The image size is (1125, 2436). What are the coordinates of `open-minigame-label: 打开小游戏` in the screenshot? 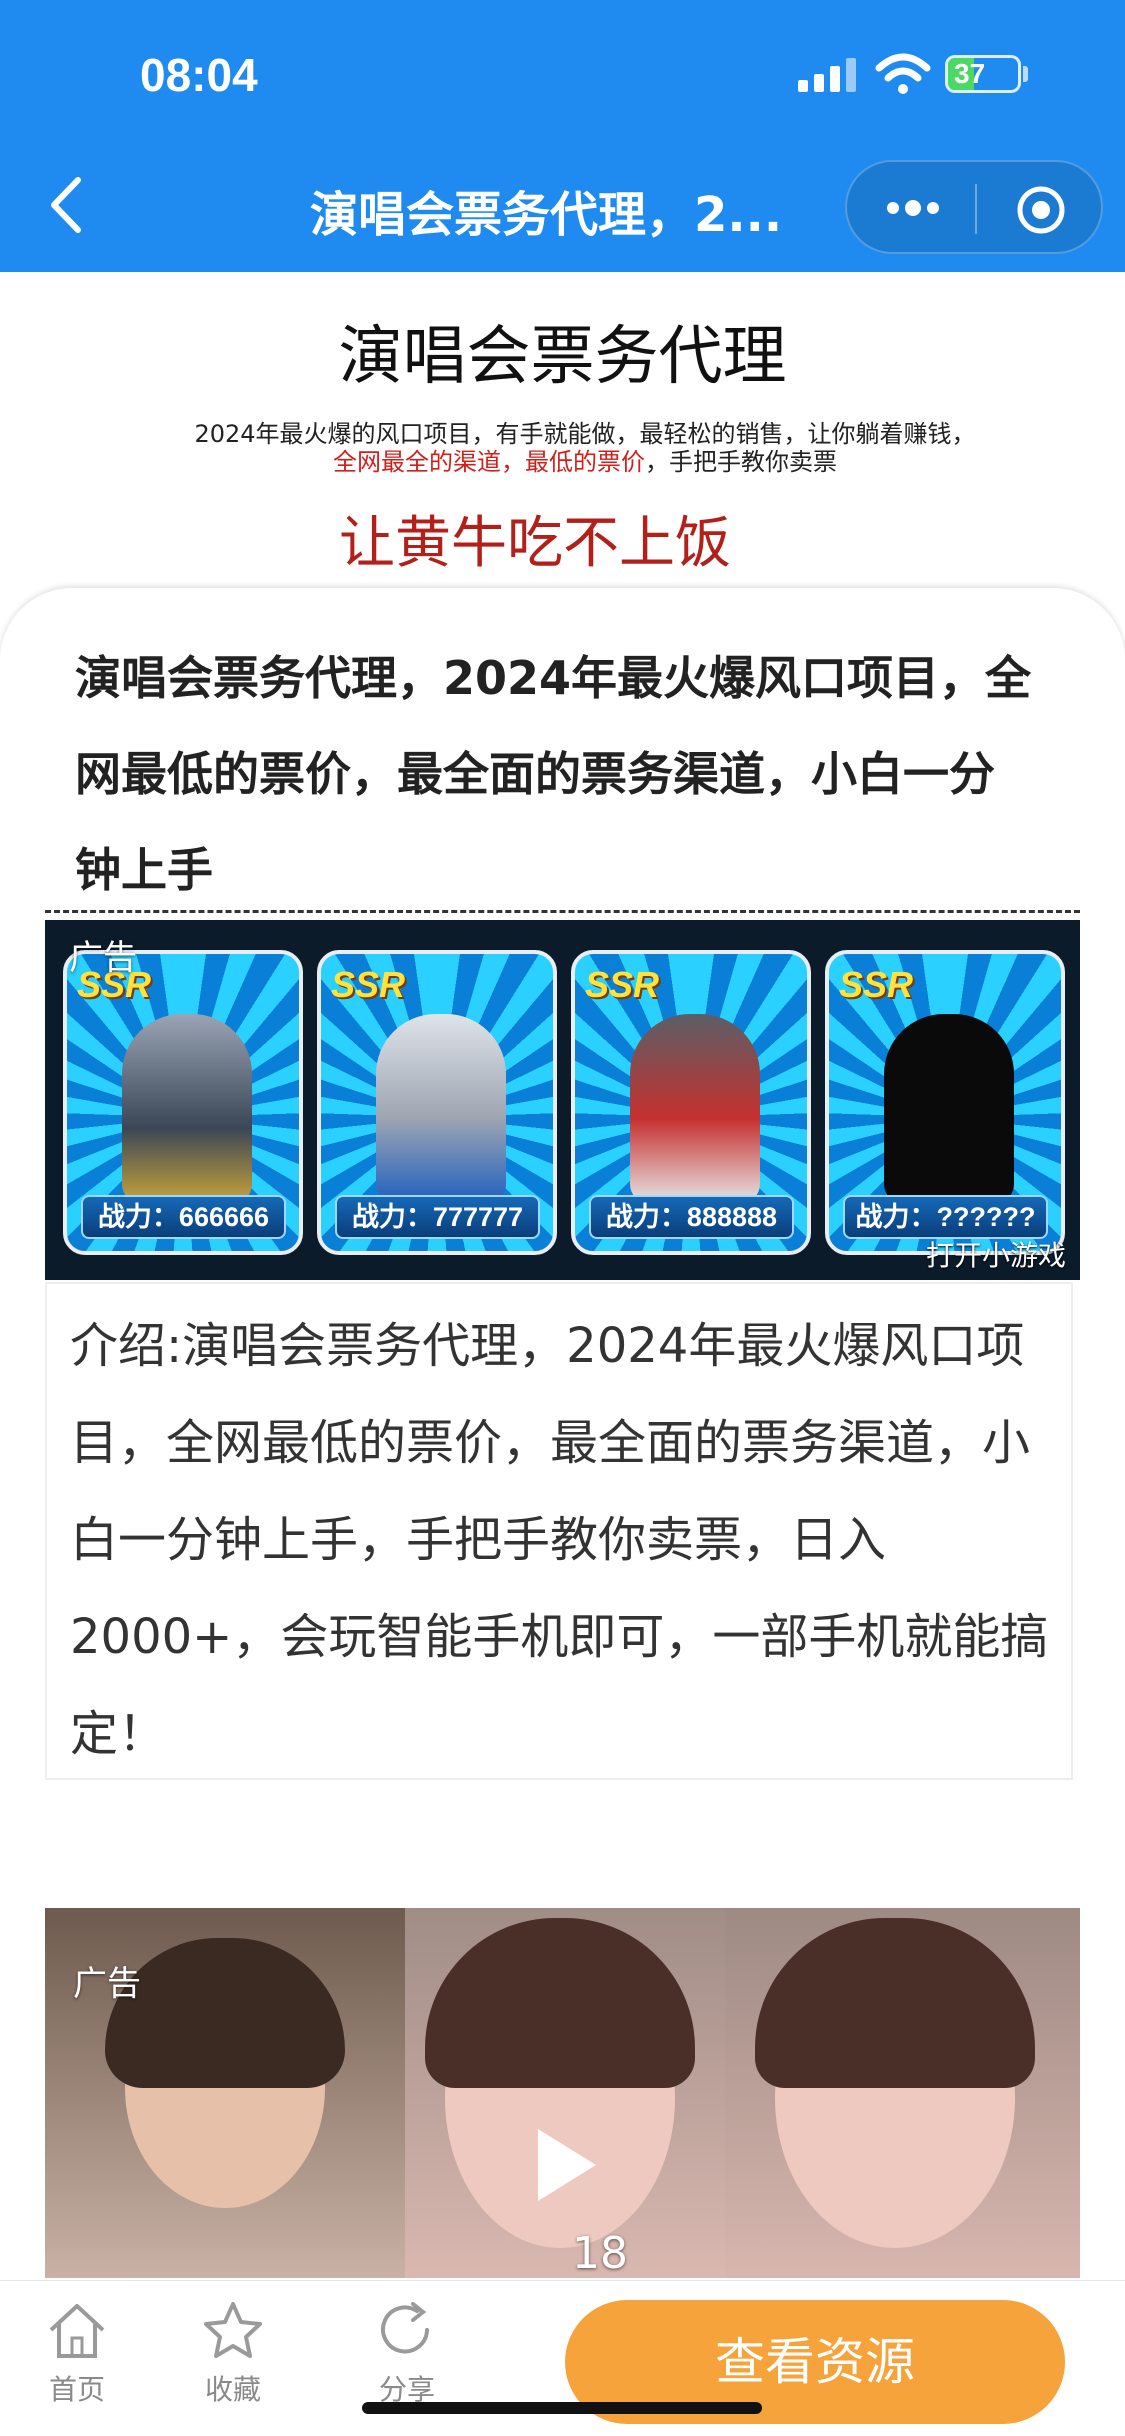 It's located at (996, 1254).